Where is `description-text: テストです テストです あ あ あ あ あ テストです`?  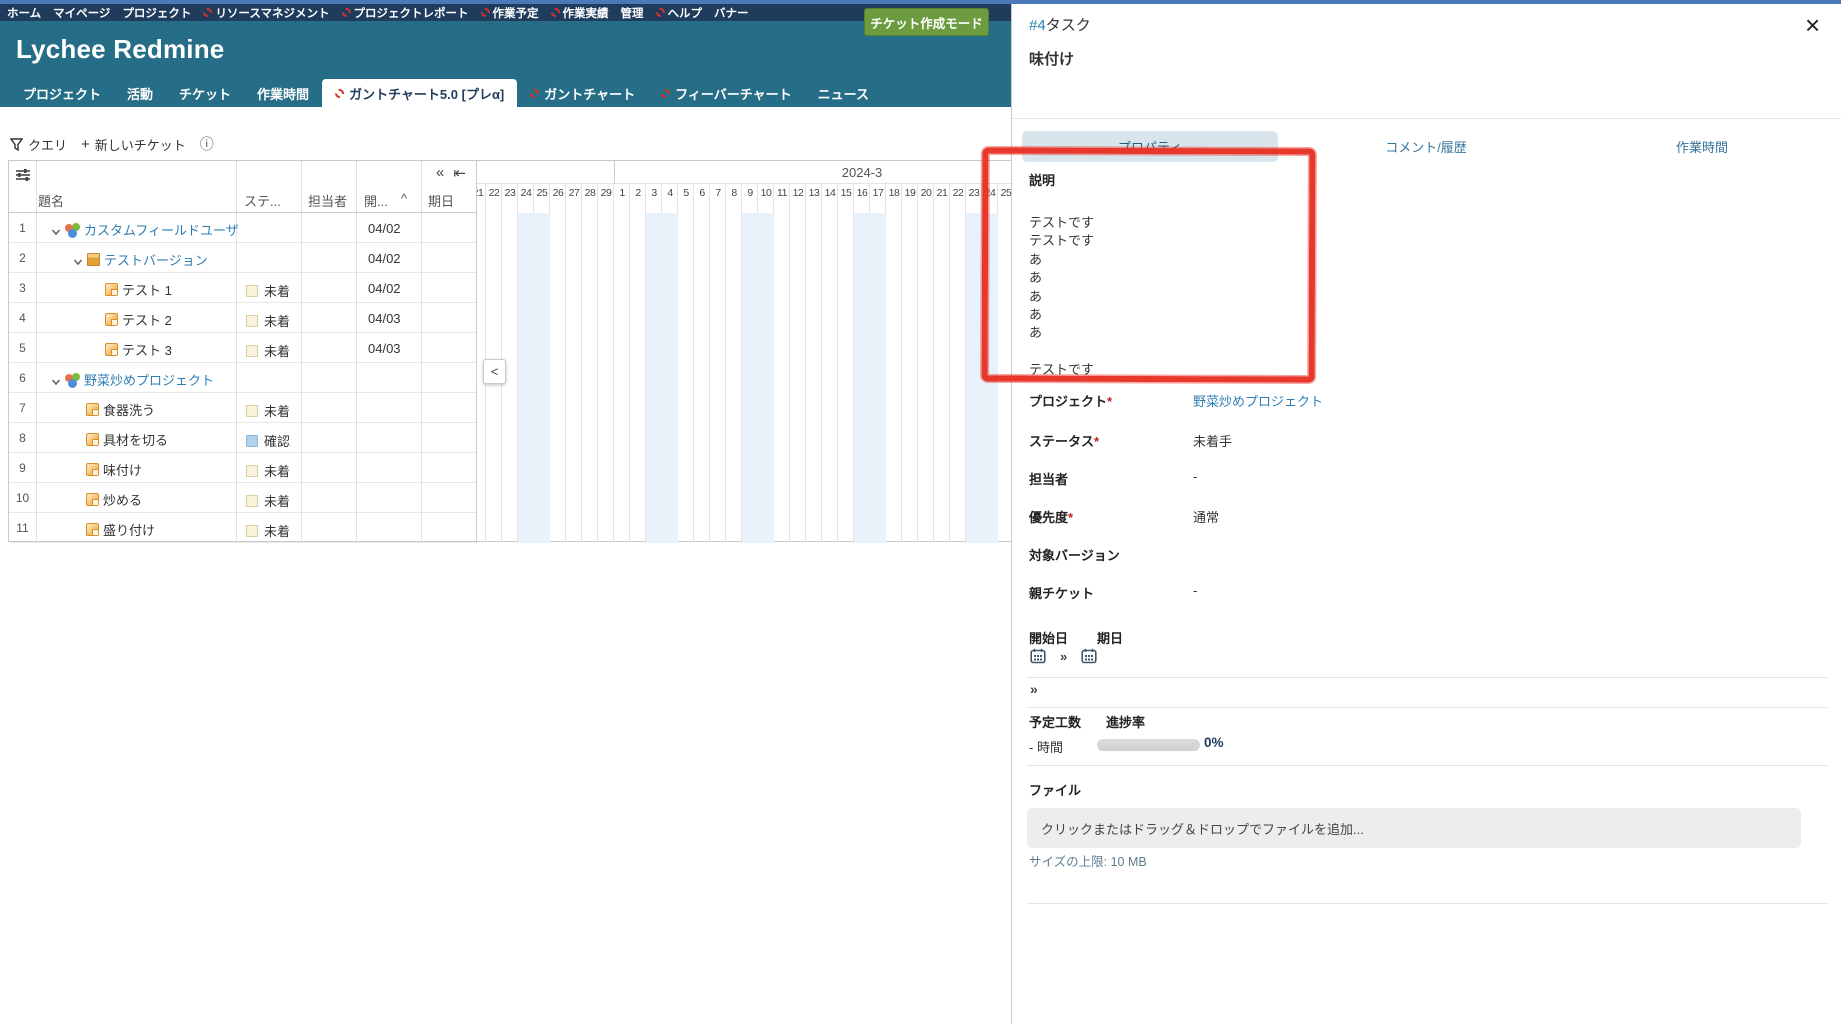
description-text: テストです テストです あ あ あ あ あ テストです is located at coordinates (1061, 297).